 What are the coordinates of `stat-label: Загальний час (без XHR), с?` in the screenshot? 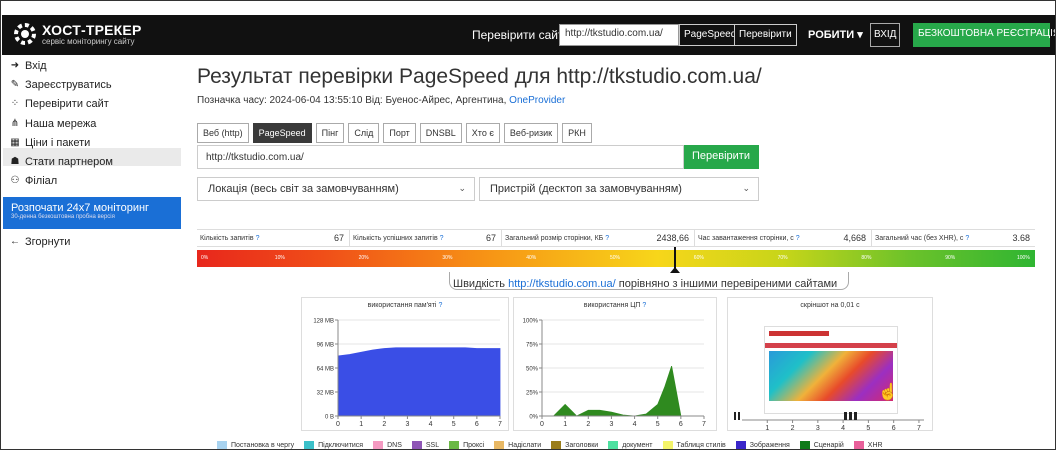 It's located at (922, 238).